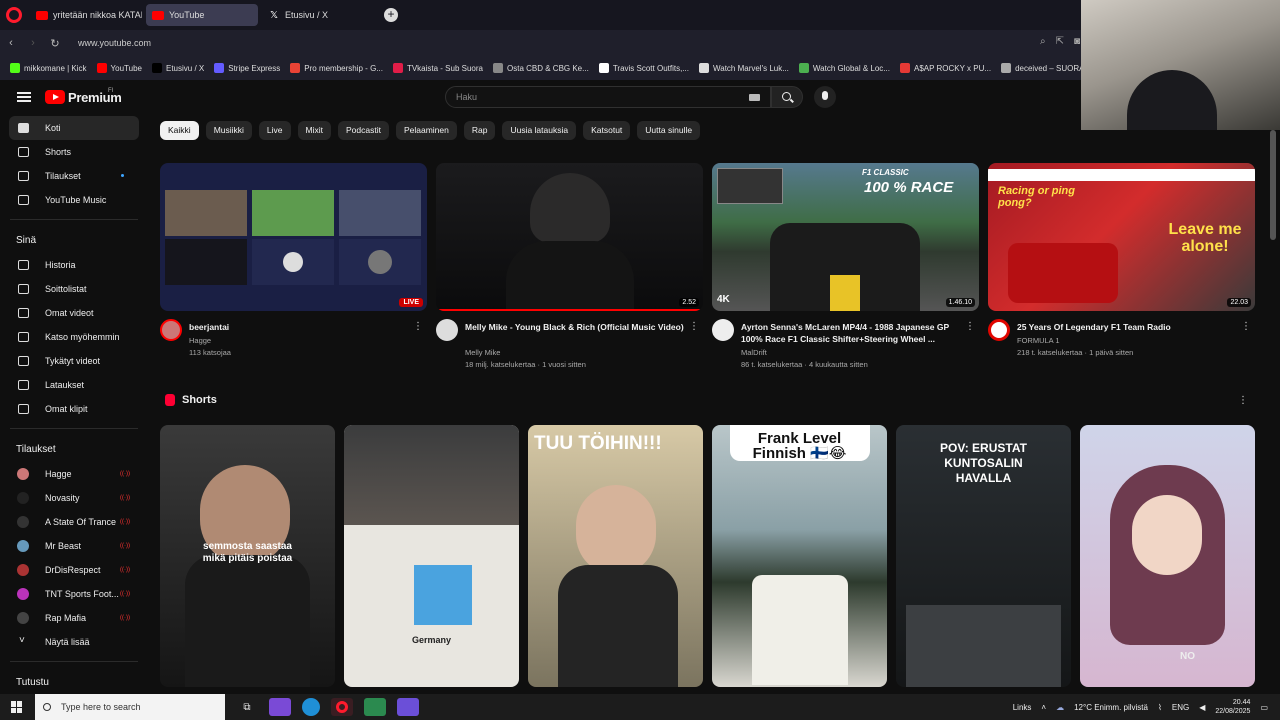  What do you see at coordinates (247, 556) in the screenshot?
I see `short-item: semmosta saastaa mikä pitäis poistaa` at bounding box center [247, 556].